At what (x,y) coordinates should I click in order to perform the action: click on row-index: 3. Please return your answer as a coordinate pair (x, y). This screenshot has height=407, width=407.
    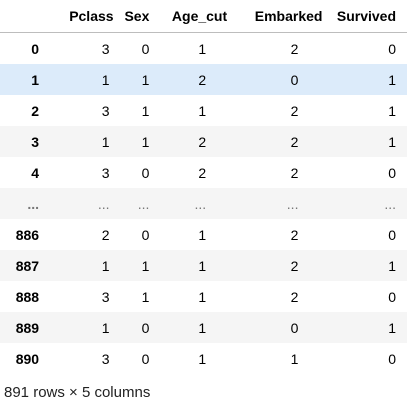
    Looking at the image, I should click on (35, 141).